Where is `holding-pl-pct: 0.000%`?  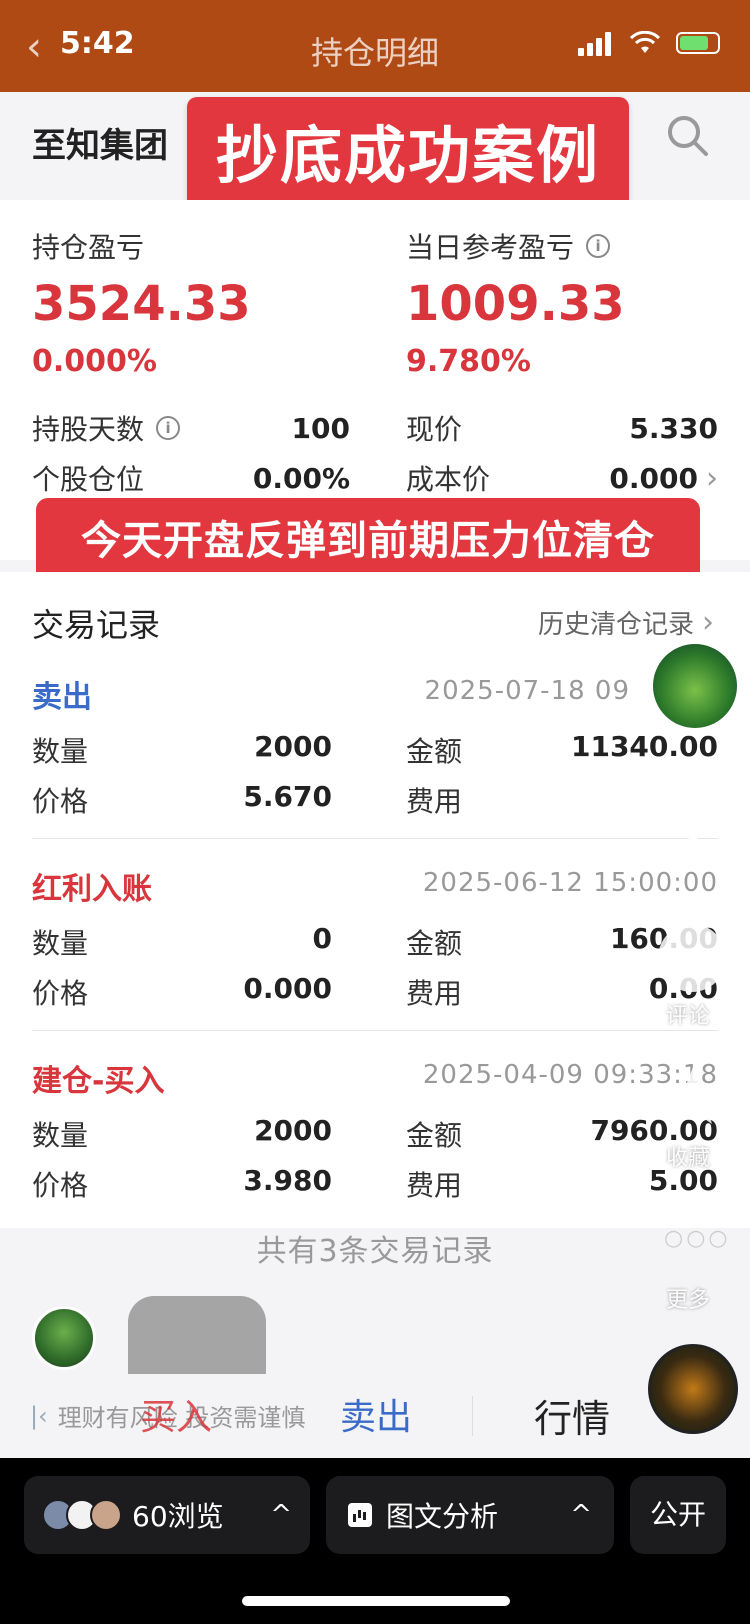
holding-pl-pct: 0.000% is located at coordinates (94, 361).